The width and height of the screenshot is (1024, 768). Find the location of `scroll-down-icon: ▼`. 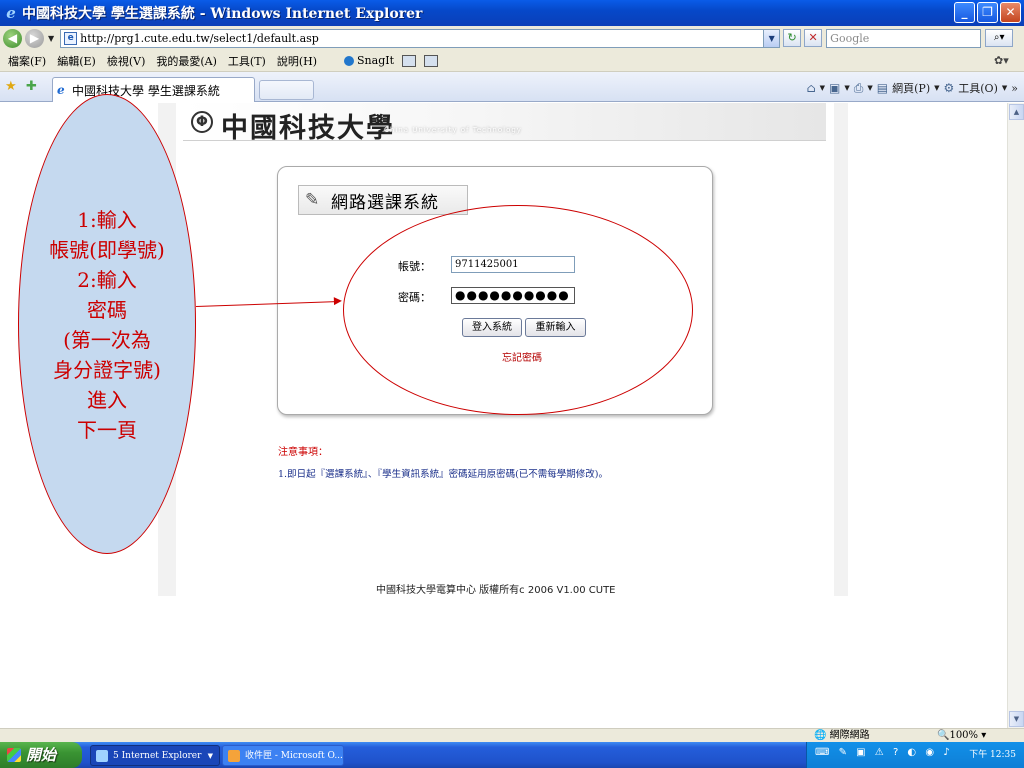

scroll-down-icon: ▼ is located at coordinates (1016, 719).